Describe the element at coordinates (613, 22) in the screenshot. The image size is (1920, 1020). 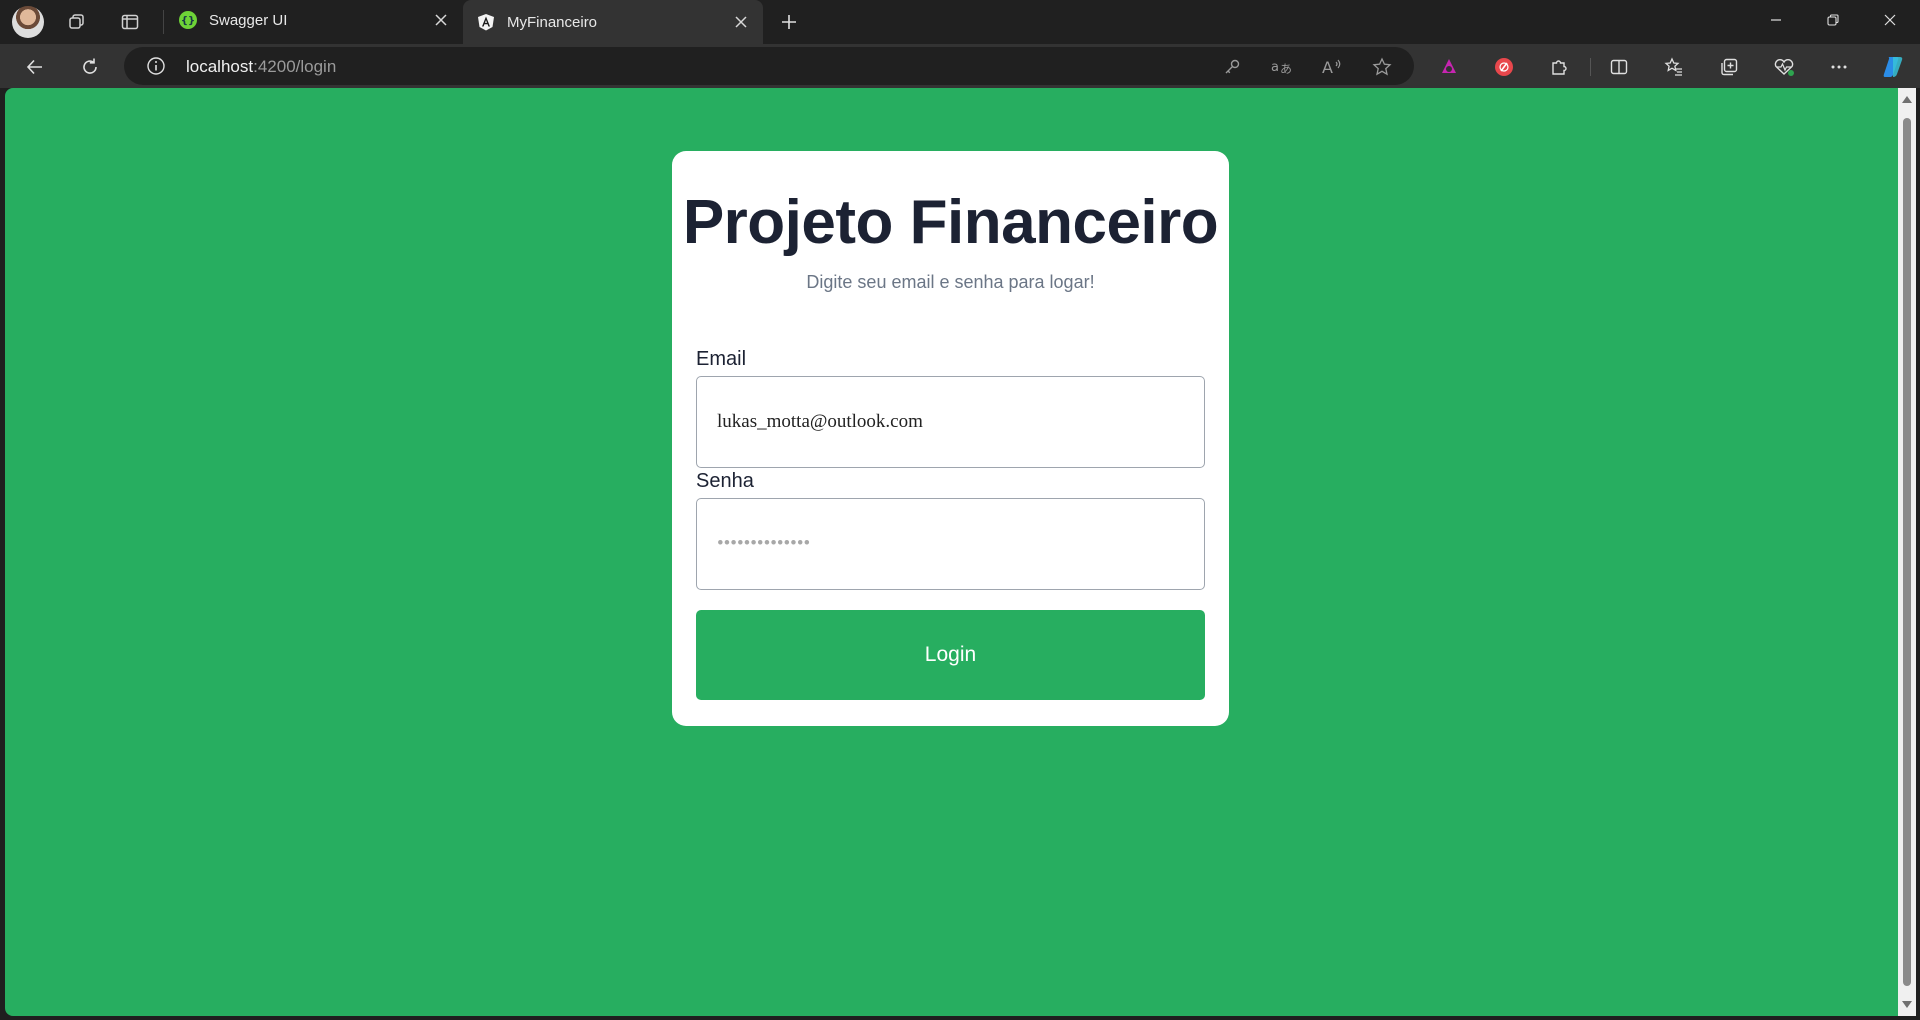
I see `tab-myfinanceiro: MyFinanceiro` at that location.